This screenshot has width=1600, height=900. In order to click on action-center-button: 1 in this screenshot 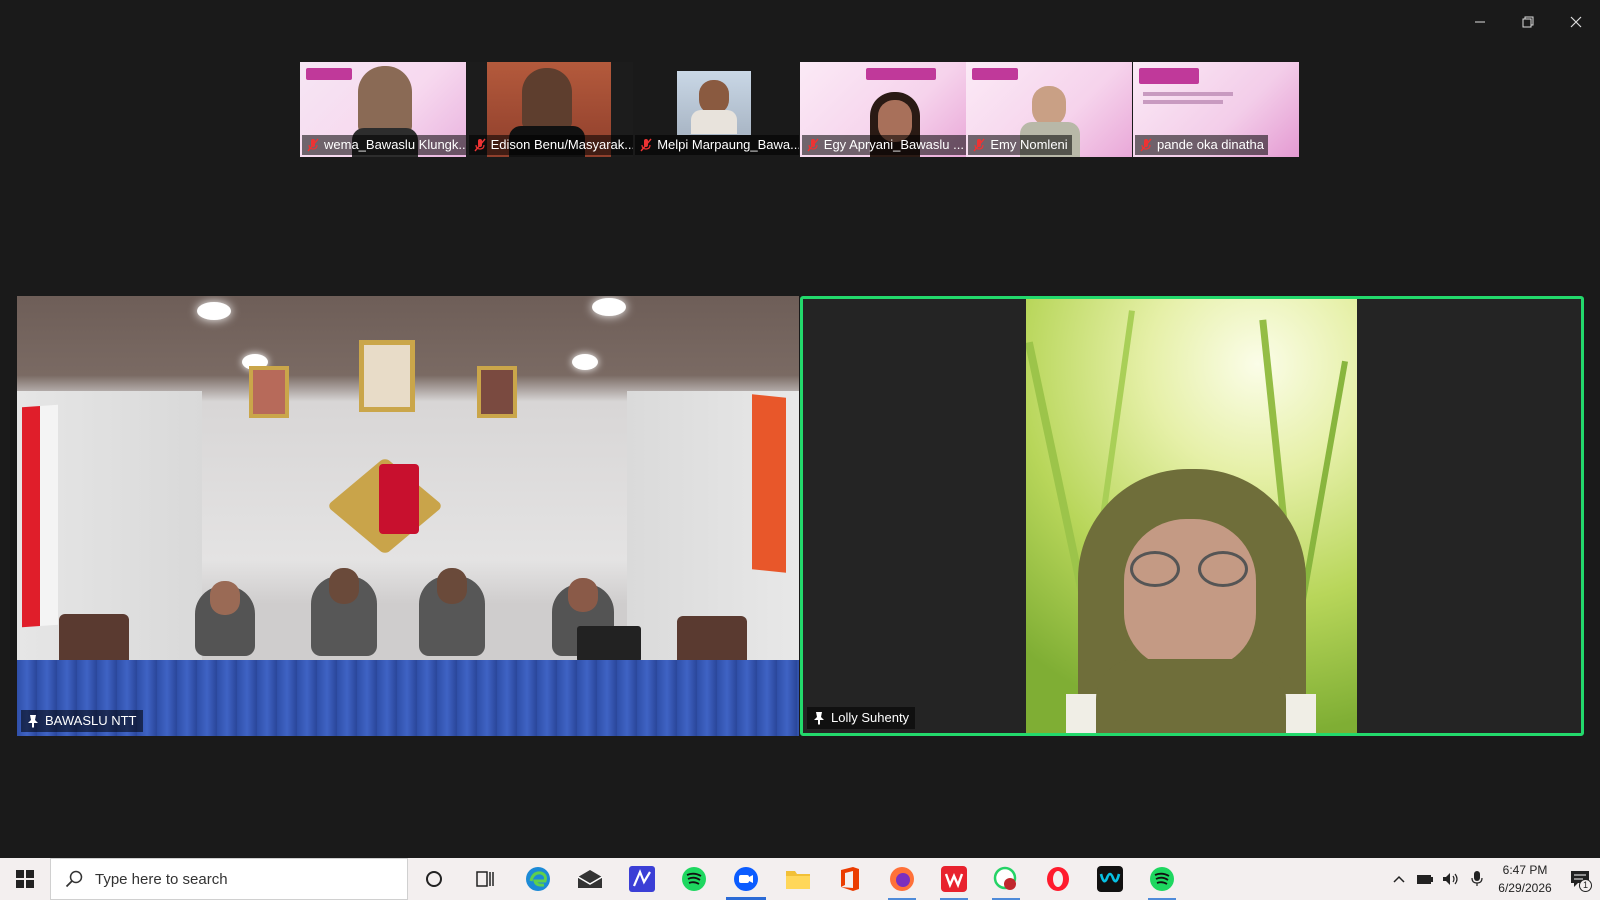, I will do `click(1580, 879)`.